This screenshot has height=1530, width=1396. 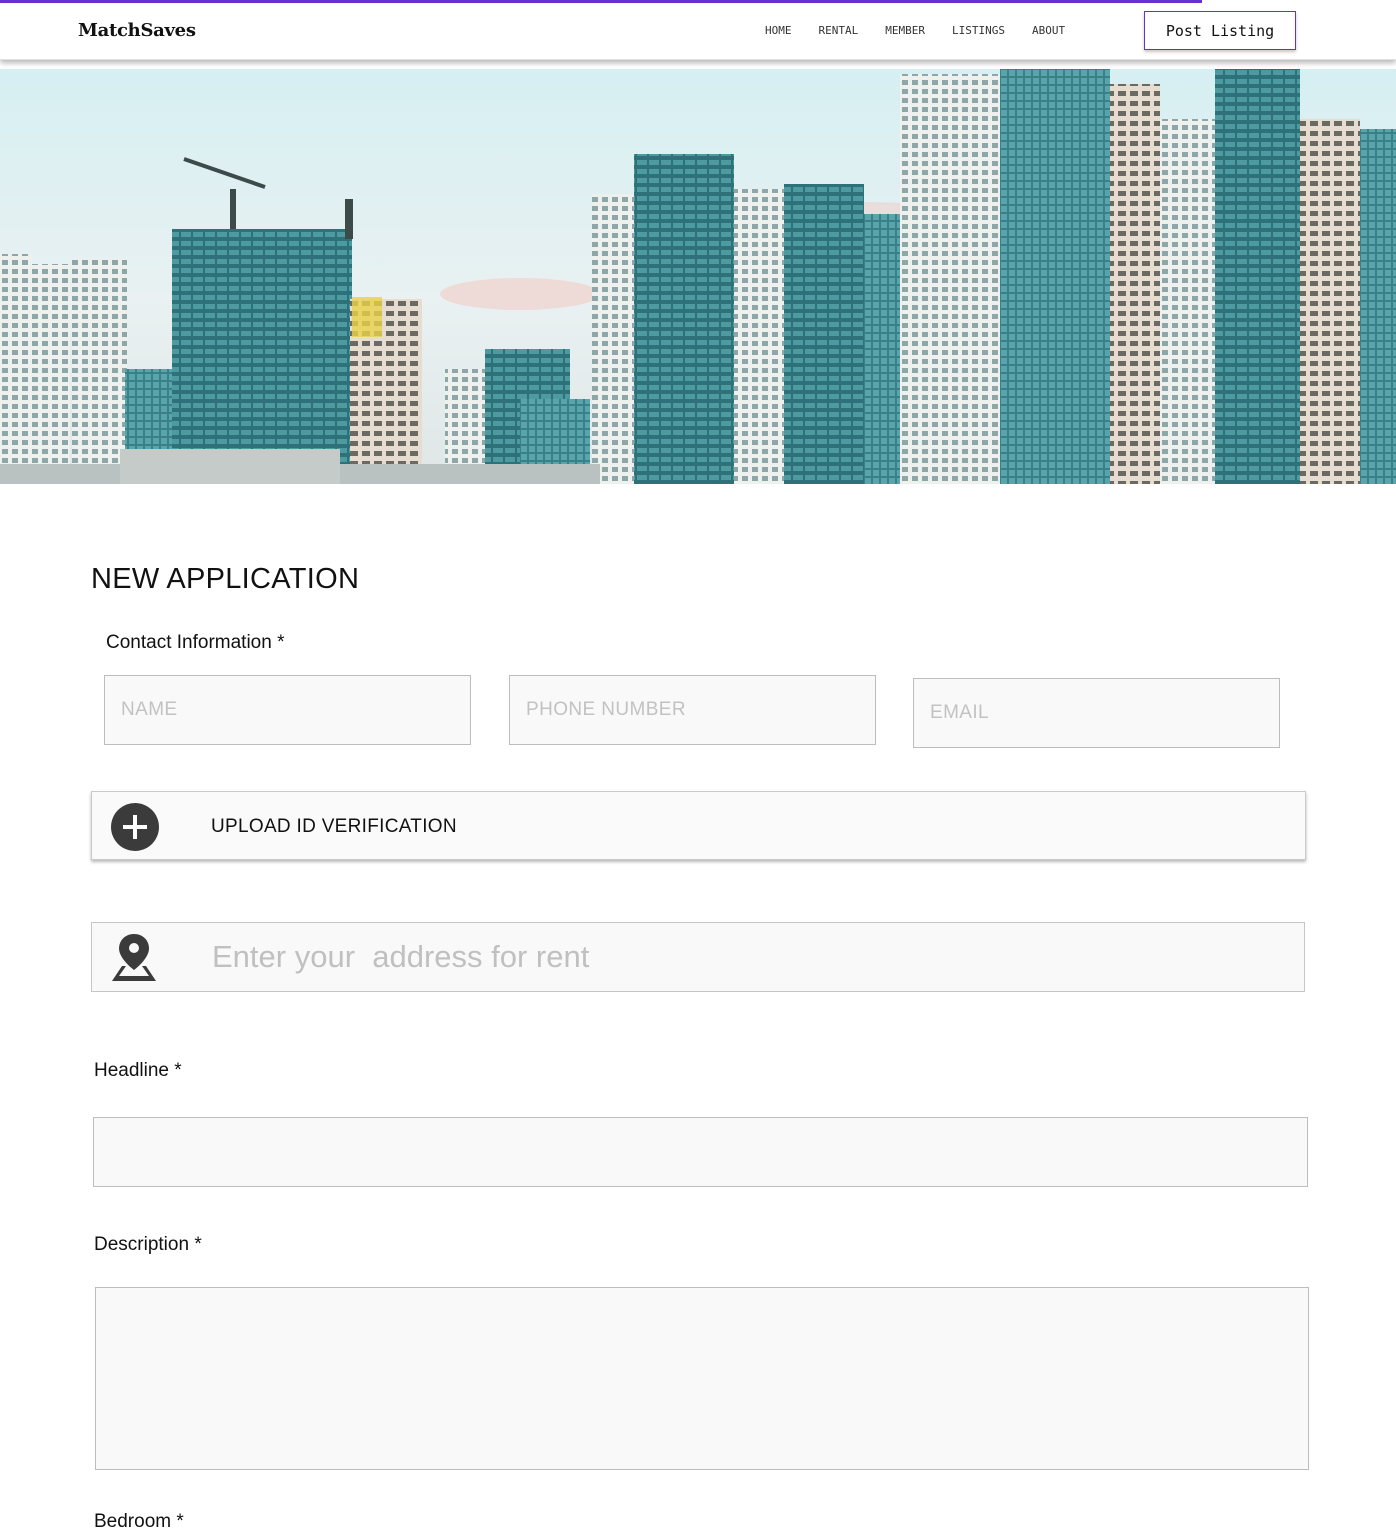 I want to click on plus-circle-icon, so click(x=135, y=827).